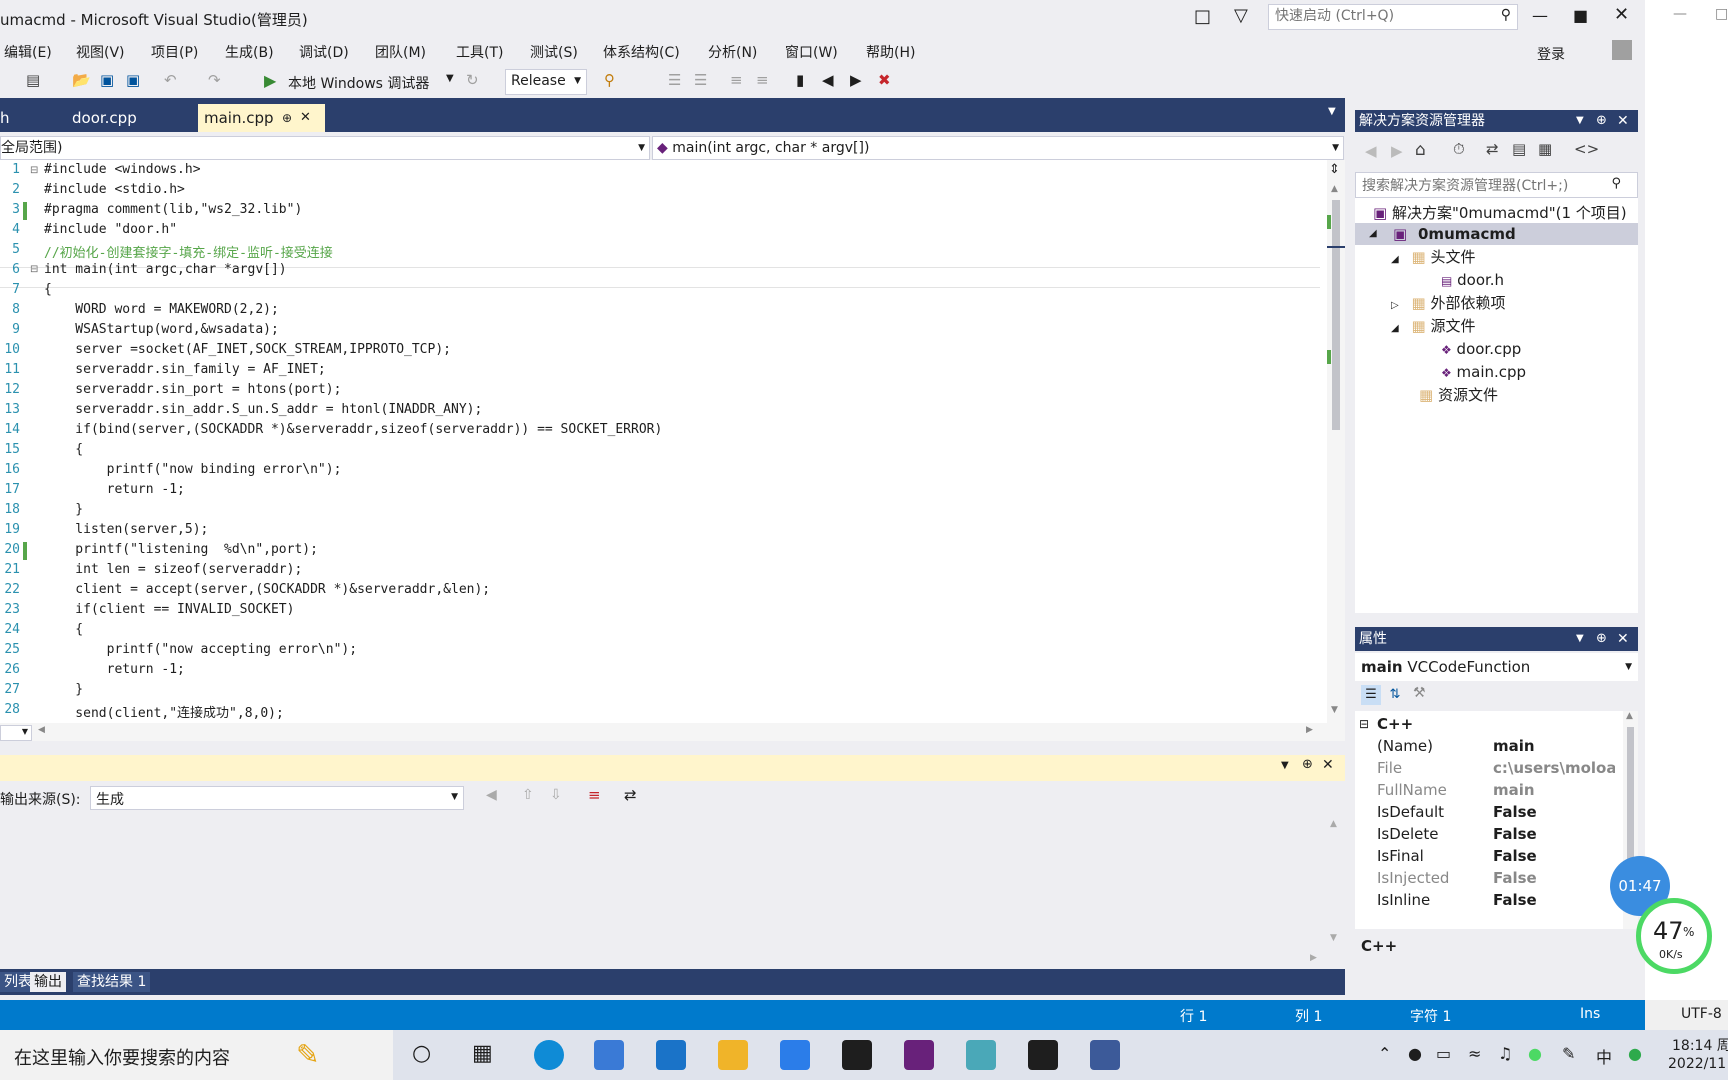  What do you see at coordinates (1519, 149) in the screenshot?
I see `collapse-all-icon: ▤` at bounding box center [1519, 149].